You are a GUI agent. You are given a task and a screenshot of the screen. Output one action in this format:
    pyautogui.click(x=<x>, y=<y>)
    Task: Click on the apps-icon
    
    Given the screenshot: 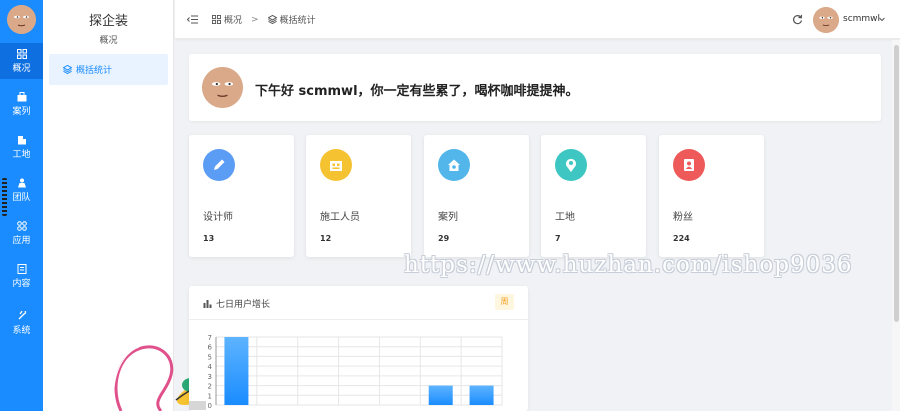 What is the action you would take?
    pyautogui.click(x=21, y=225)
    